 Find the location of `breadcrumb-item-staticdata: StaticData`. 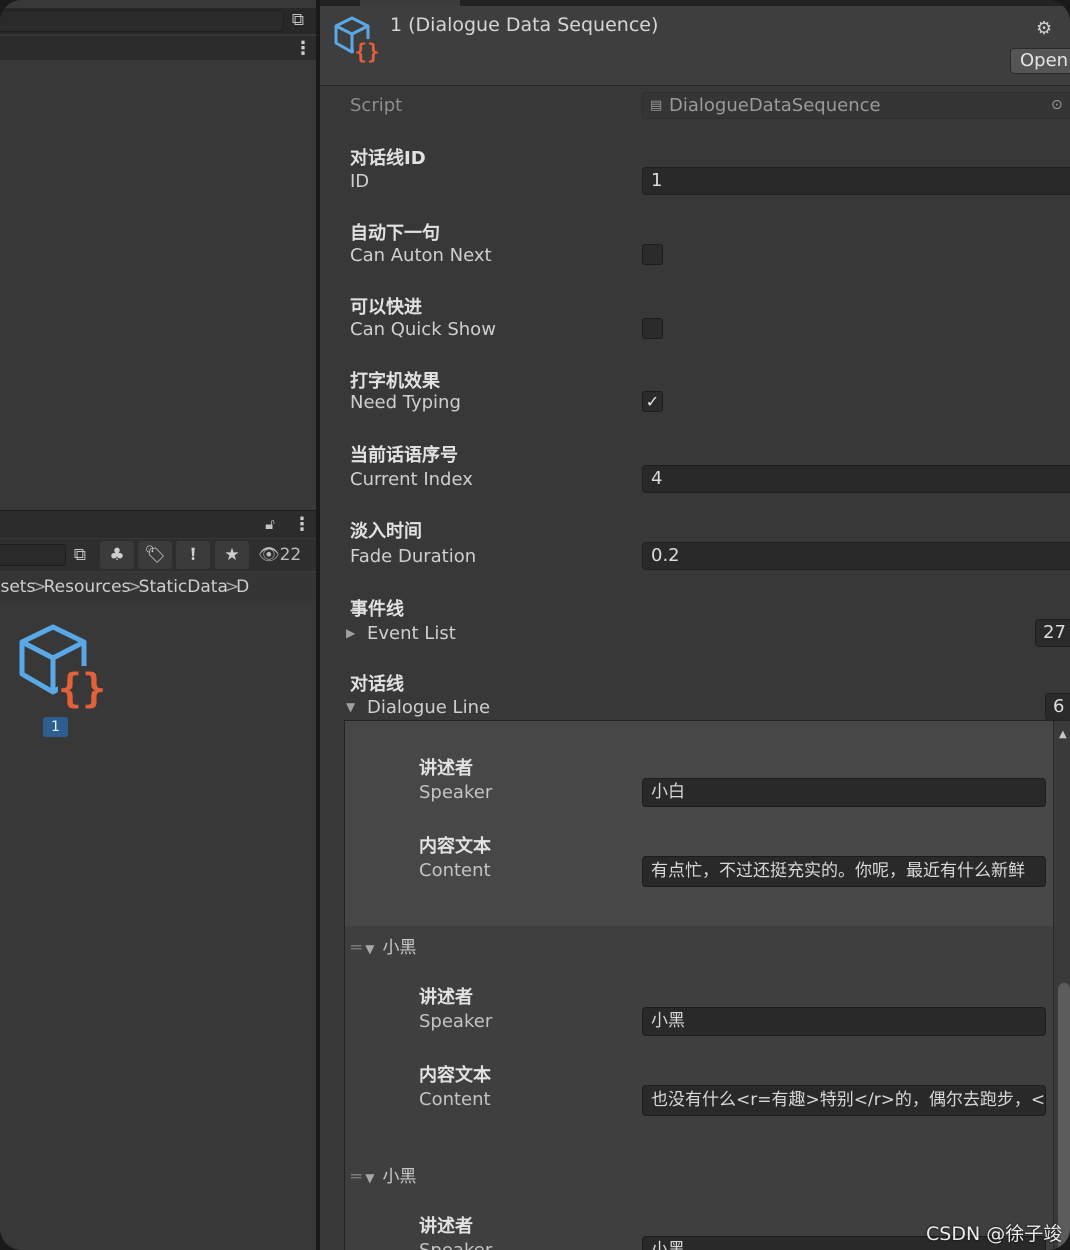

breadcrumb-item-staticdata: StaticData is located at coordinates (183, 587).